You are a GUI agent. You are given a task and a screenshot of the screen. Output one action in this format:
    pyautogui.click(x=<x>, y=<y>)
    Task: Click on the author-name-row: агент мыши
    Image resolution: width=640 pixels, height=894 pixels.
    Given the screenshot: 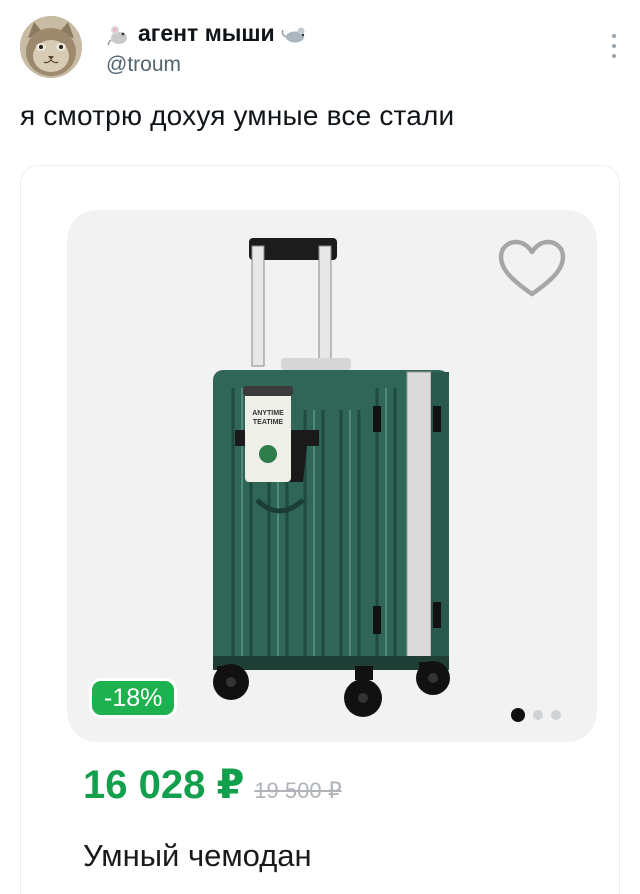 What is the action you would take?
    pyautogui.click(x=206, y=33)
    